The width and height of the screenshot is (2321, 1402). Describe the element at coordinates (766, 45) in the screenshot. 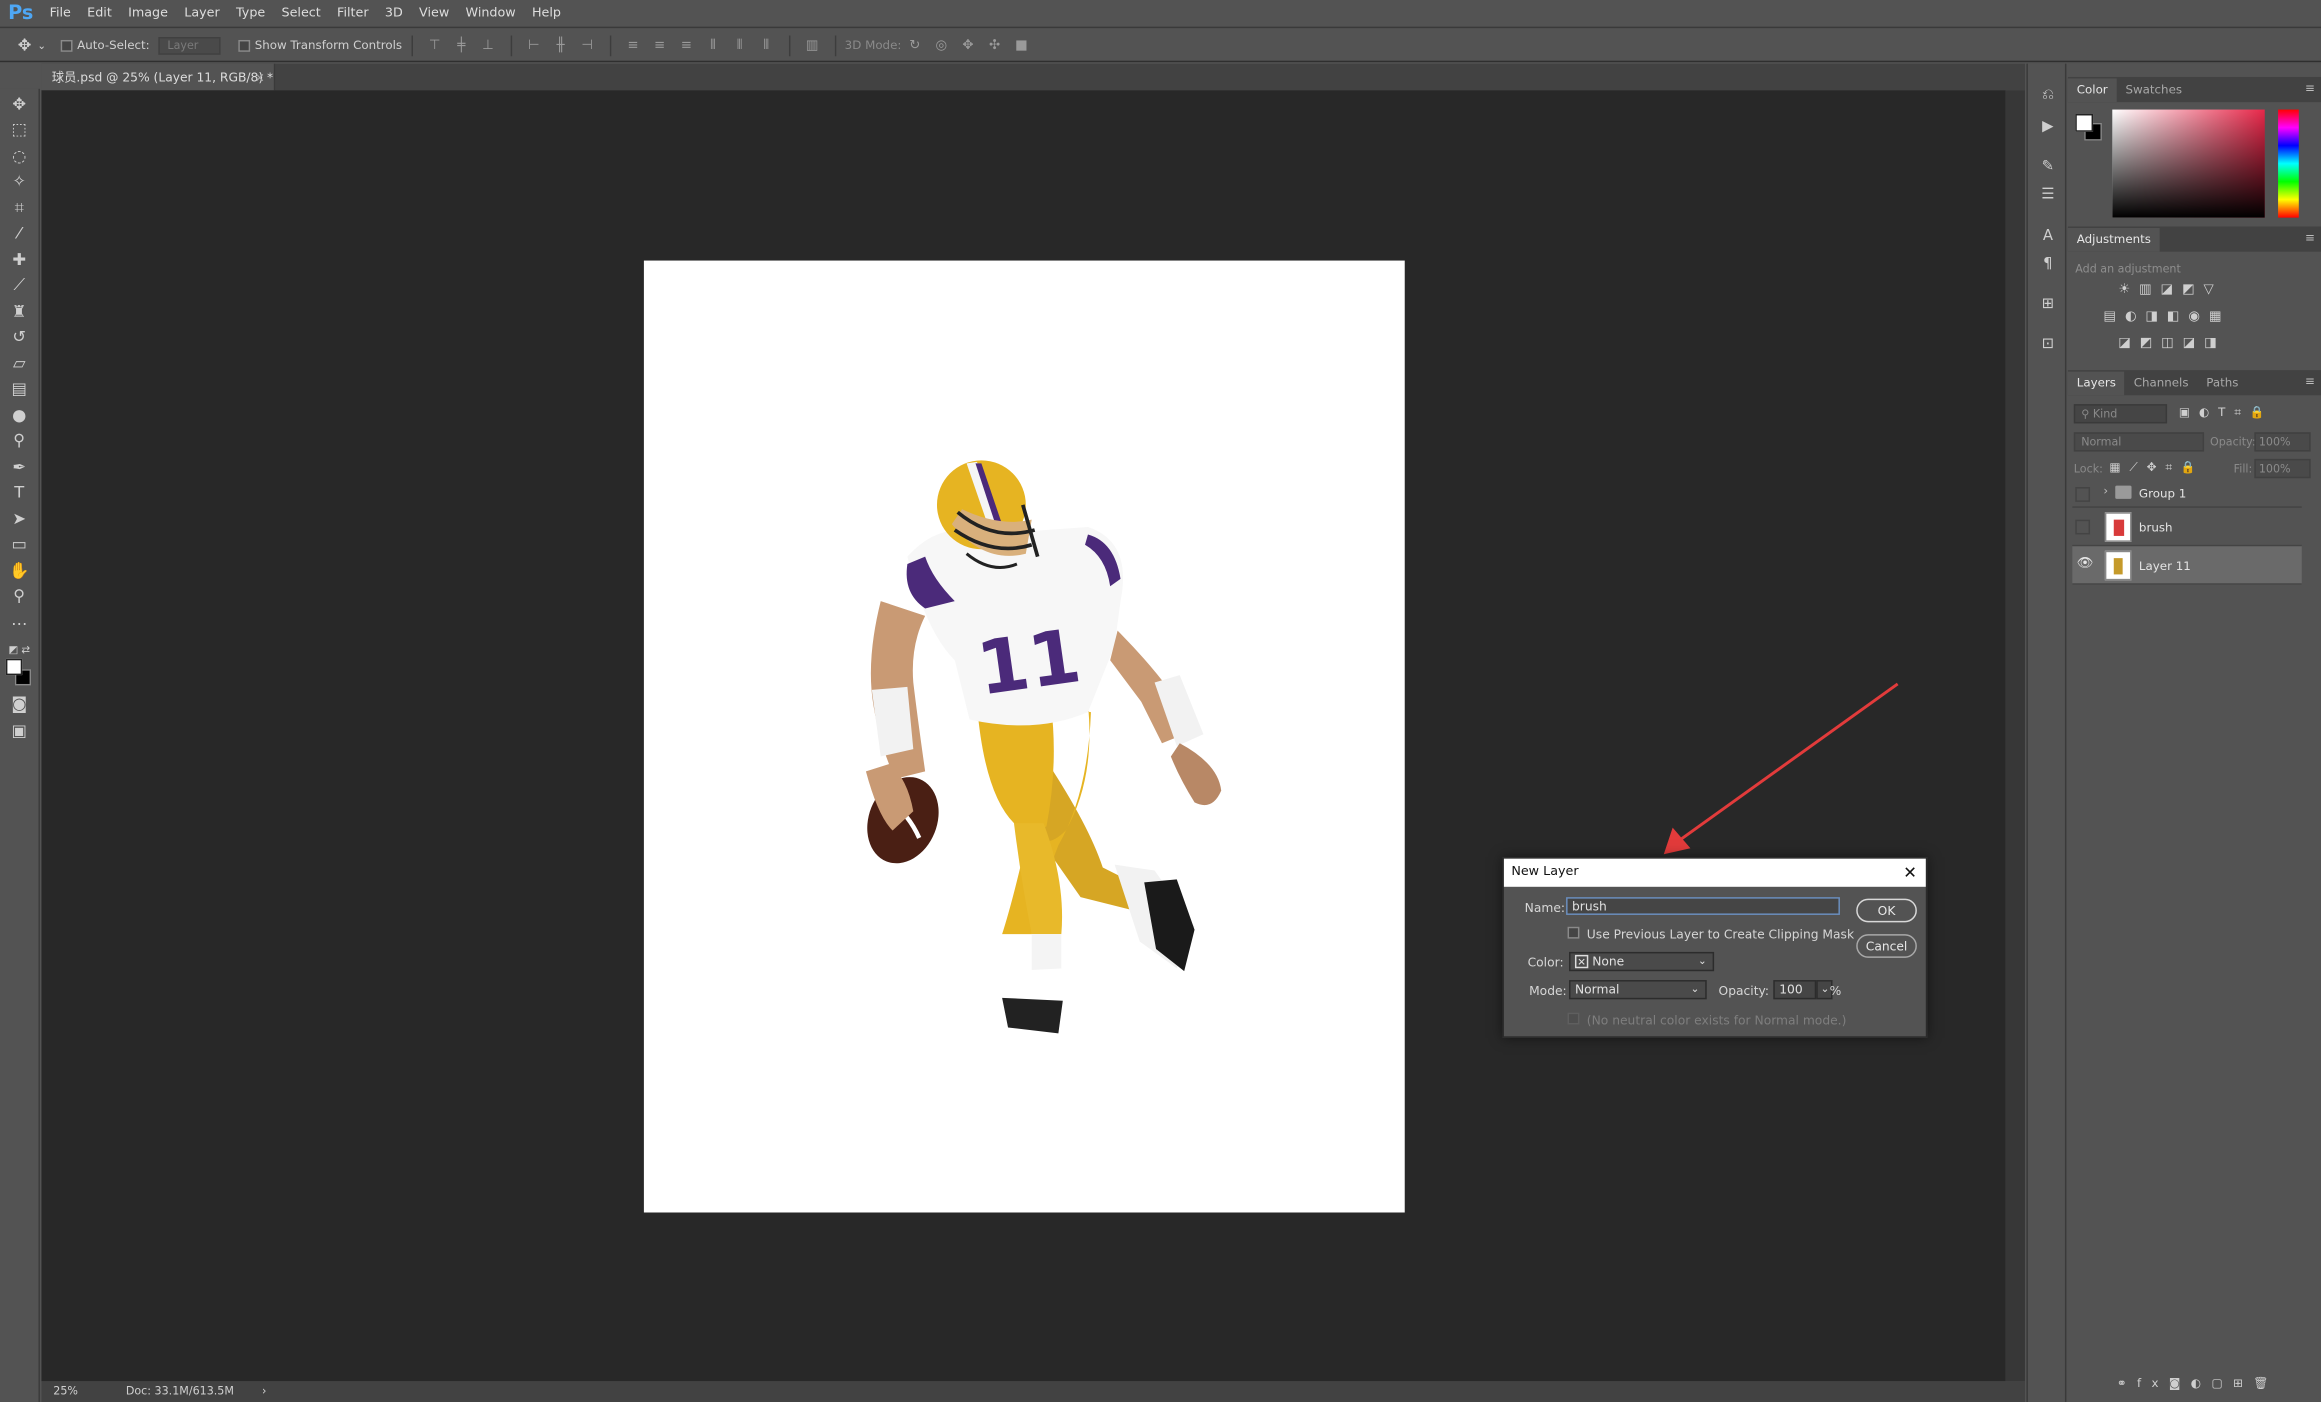

I see `distribute-right-icon: ⦀` at that location.